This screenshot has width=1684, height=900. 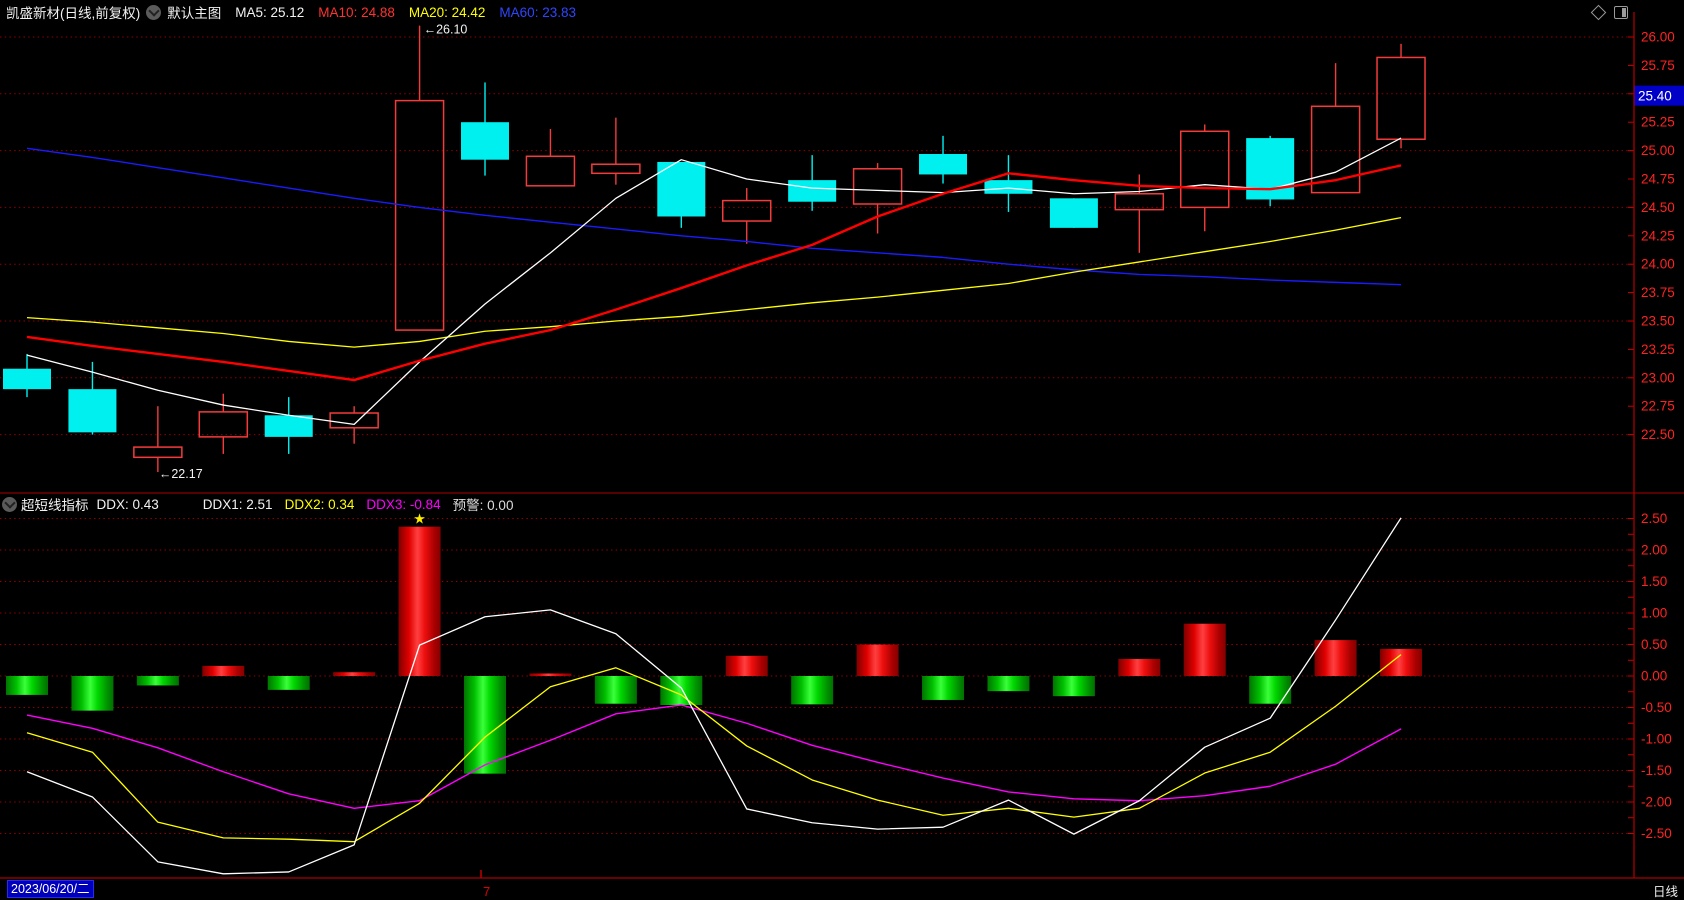 What do you see at coordinates (1658, 292) in the screenshot?
I see `price-axis-label: 23.75` at bounding box center [1658, 292].